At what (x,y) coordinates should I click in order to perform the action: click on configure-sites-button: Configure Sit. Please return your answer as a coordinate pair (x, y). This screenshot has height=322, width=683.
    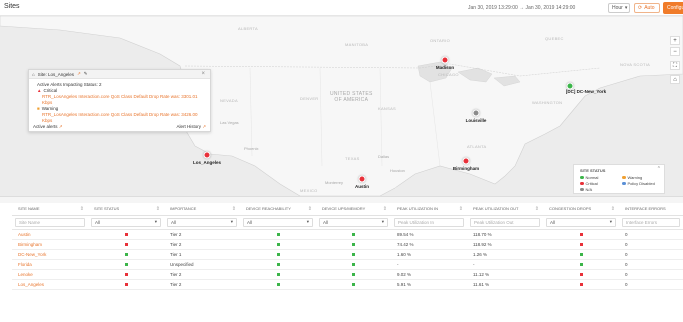
    Looking at the image, I should click on (673, 8).